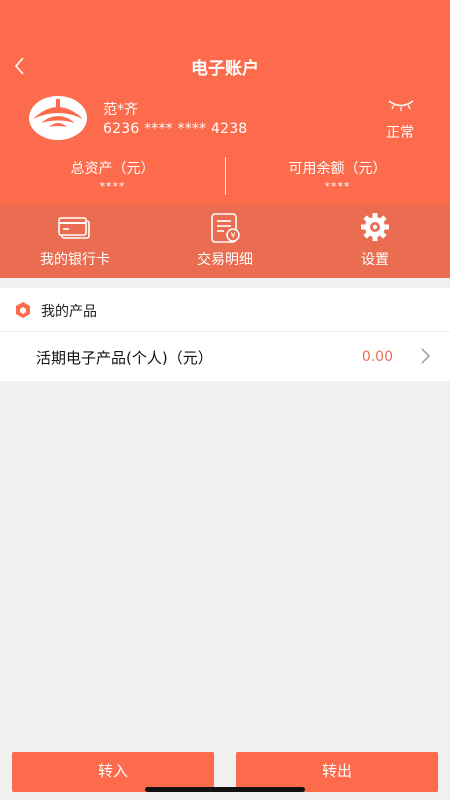  Describe the element at coordinates (337, 169) in the screenshot. I see `available-balance-label: 可用余额（元）` at that location.